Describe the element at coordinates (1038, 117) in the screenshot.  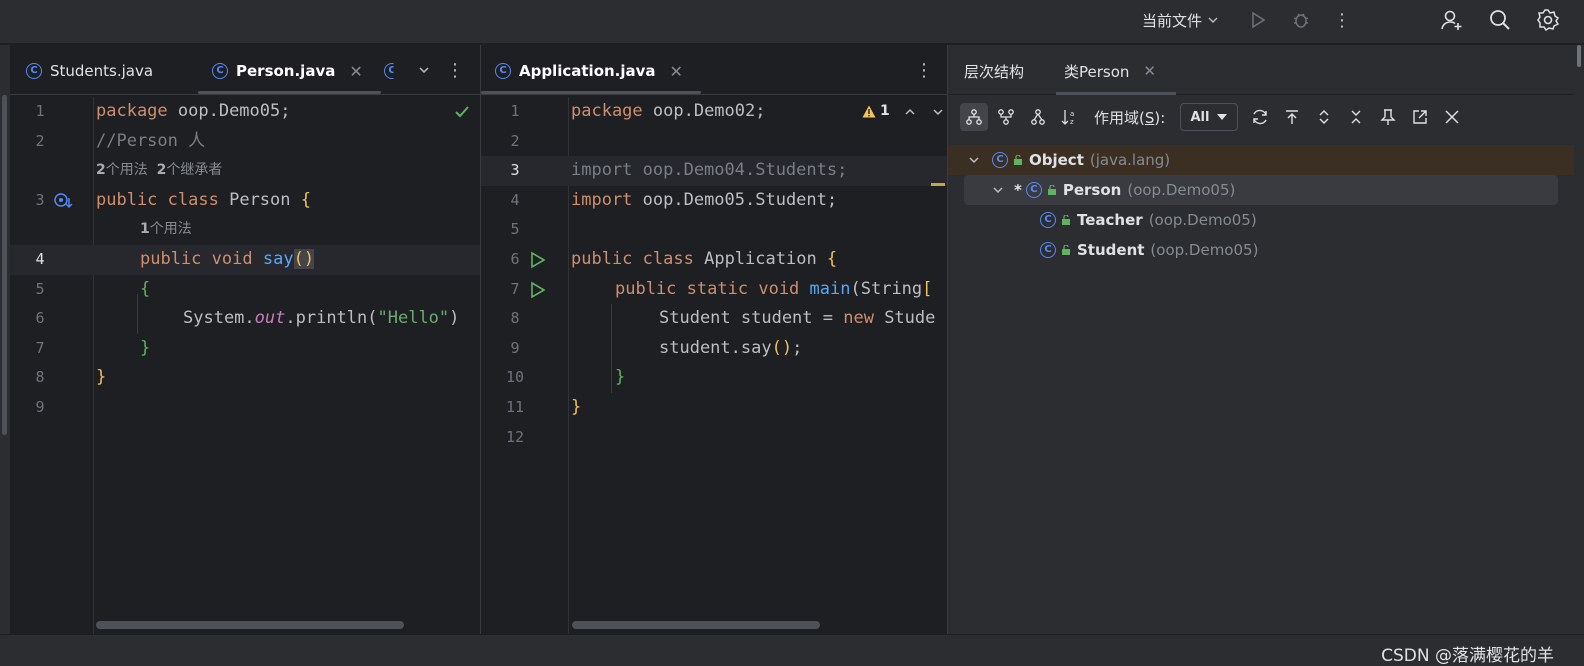
I see `subtypes-hierarchy-button` at that location.